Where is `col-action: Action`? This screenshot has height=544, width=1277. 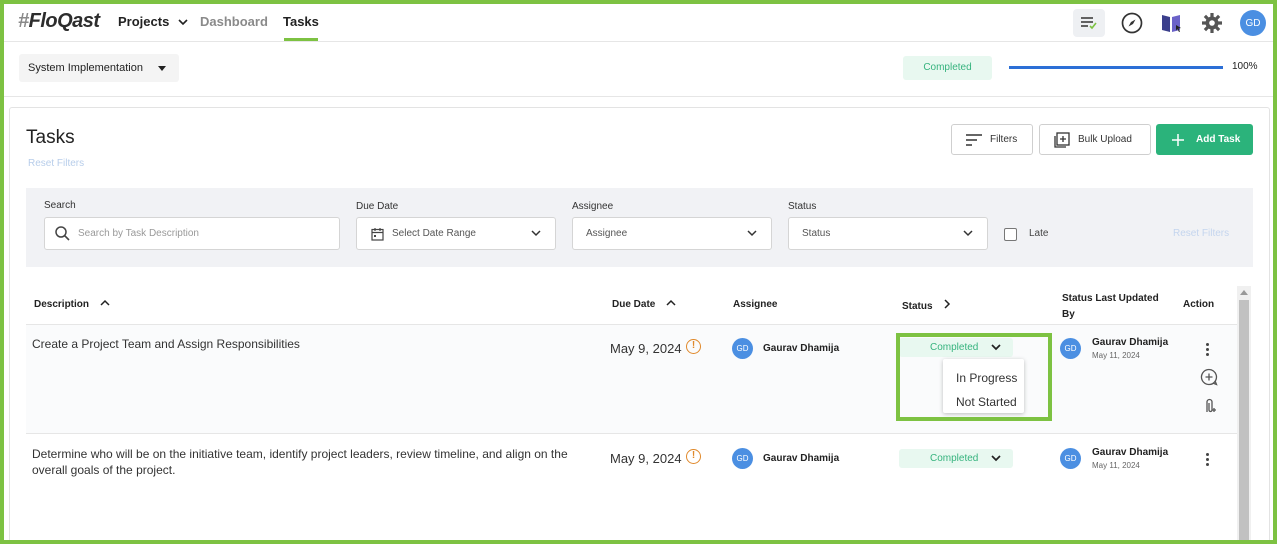
col-action: Action is located at coordinates (1199, 304).